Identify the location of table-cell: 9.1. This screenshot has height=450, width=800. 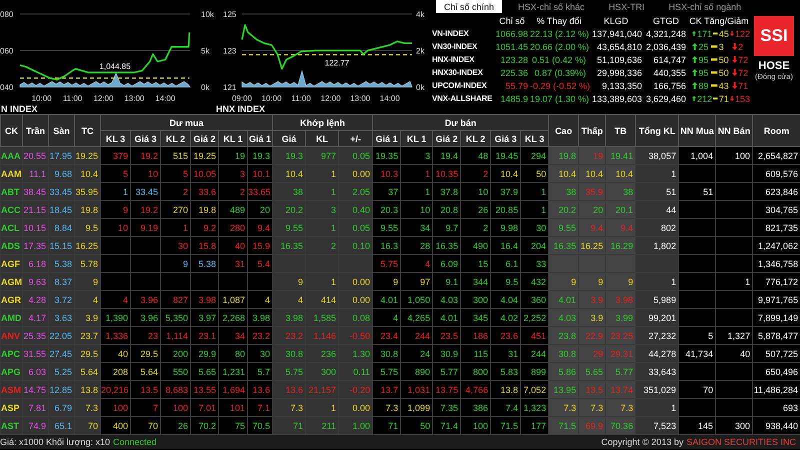
(446, 281).